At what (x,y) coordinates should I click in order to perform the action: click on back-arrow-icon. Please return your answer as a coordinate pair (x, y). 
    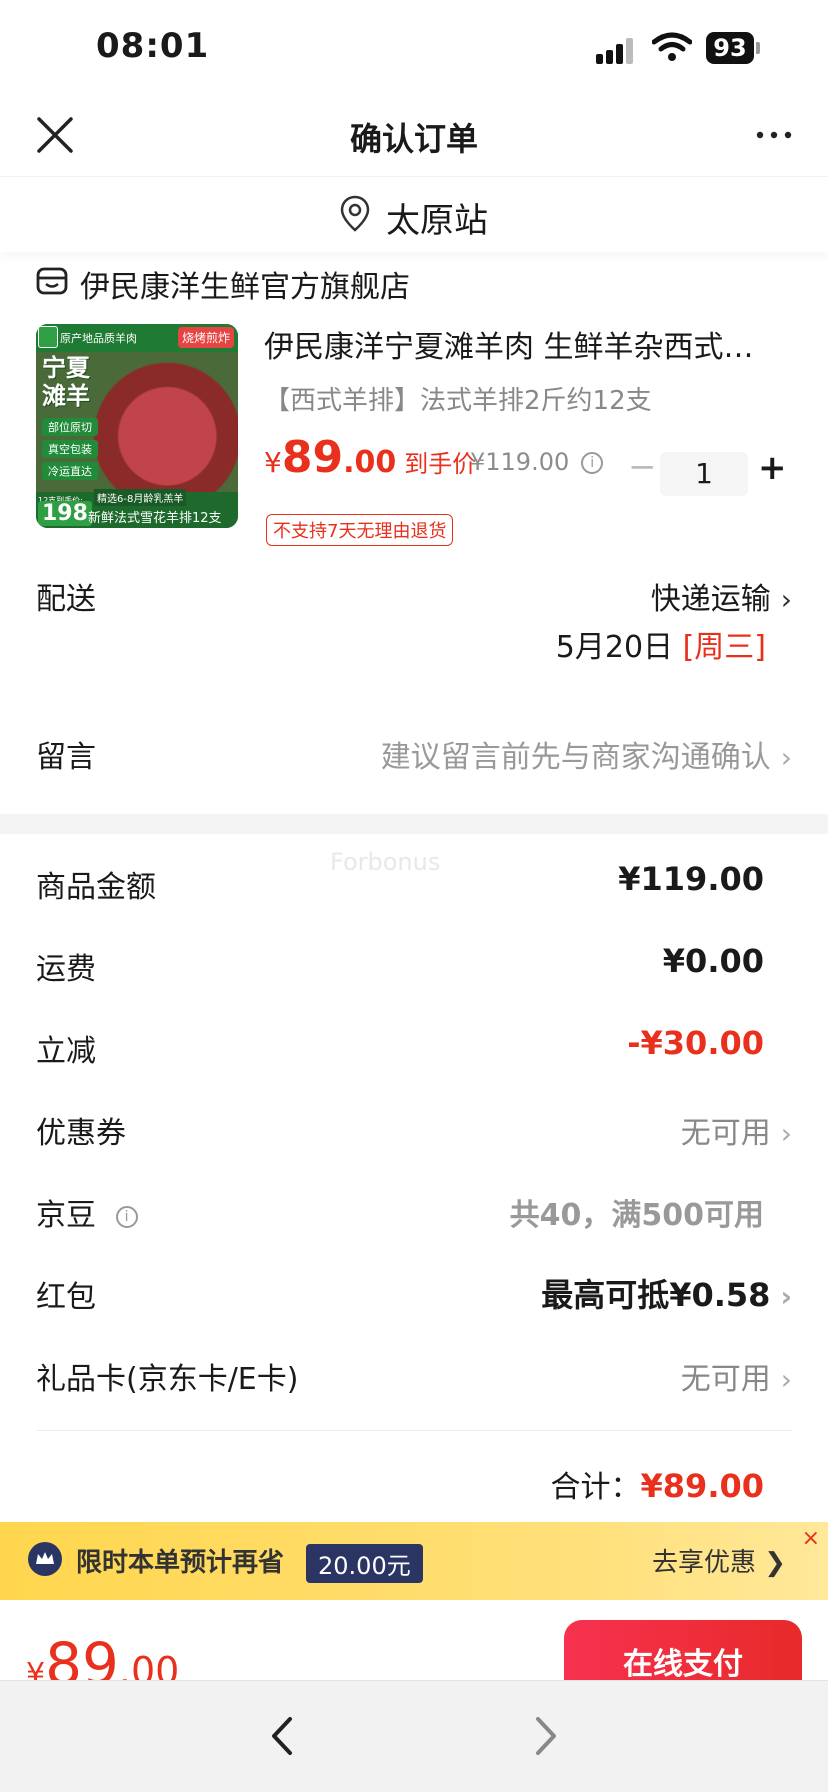
    Looking at the image, I should click on (282, 1736).